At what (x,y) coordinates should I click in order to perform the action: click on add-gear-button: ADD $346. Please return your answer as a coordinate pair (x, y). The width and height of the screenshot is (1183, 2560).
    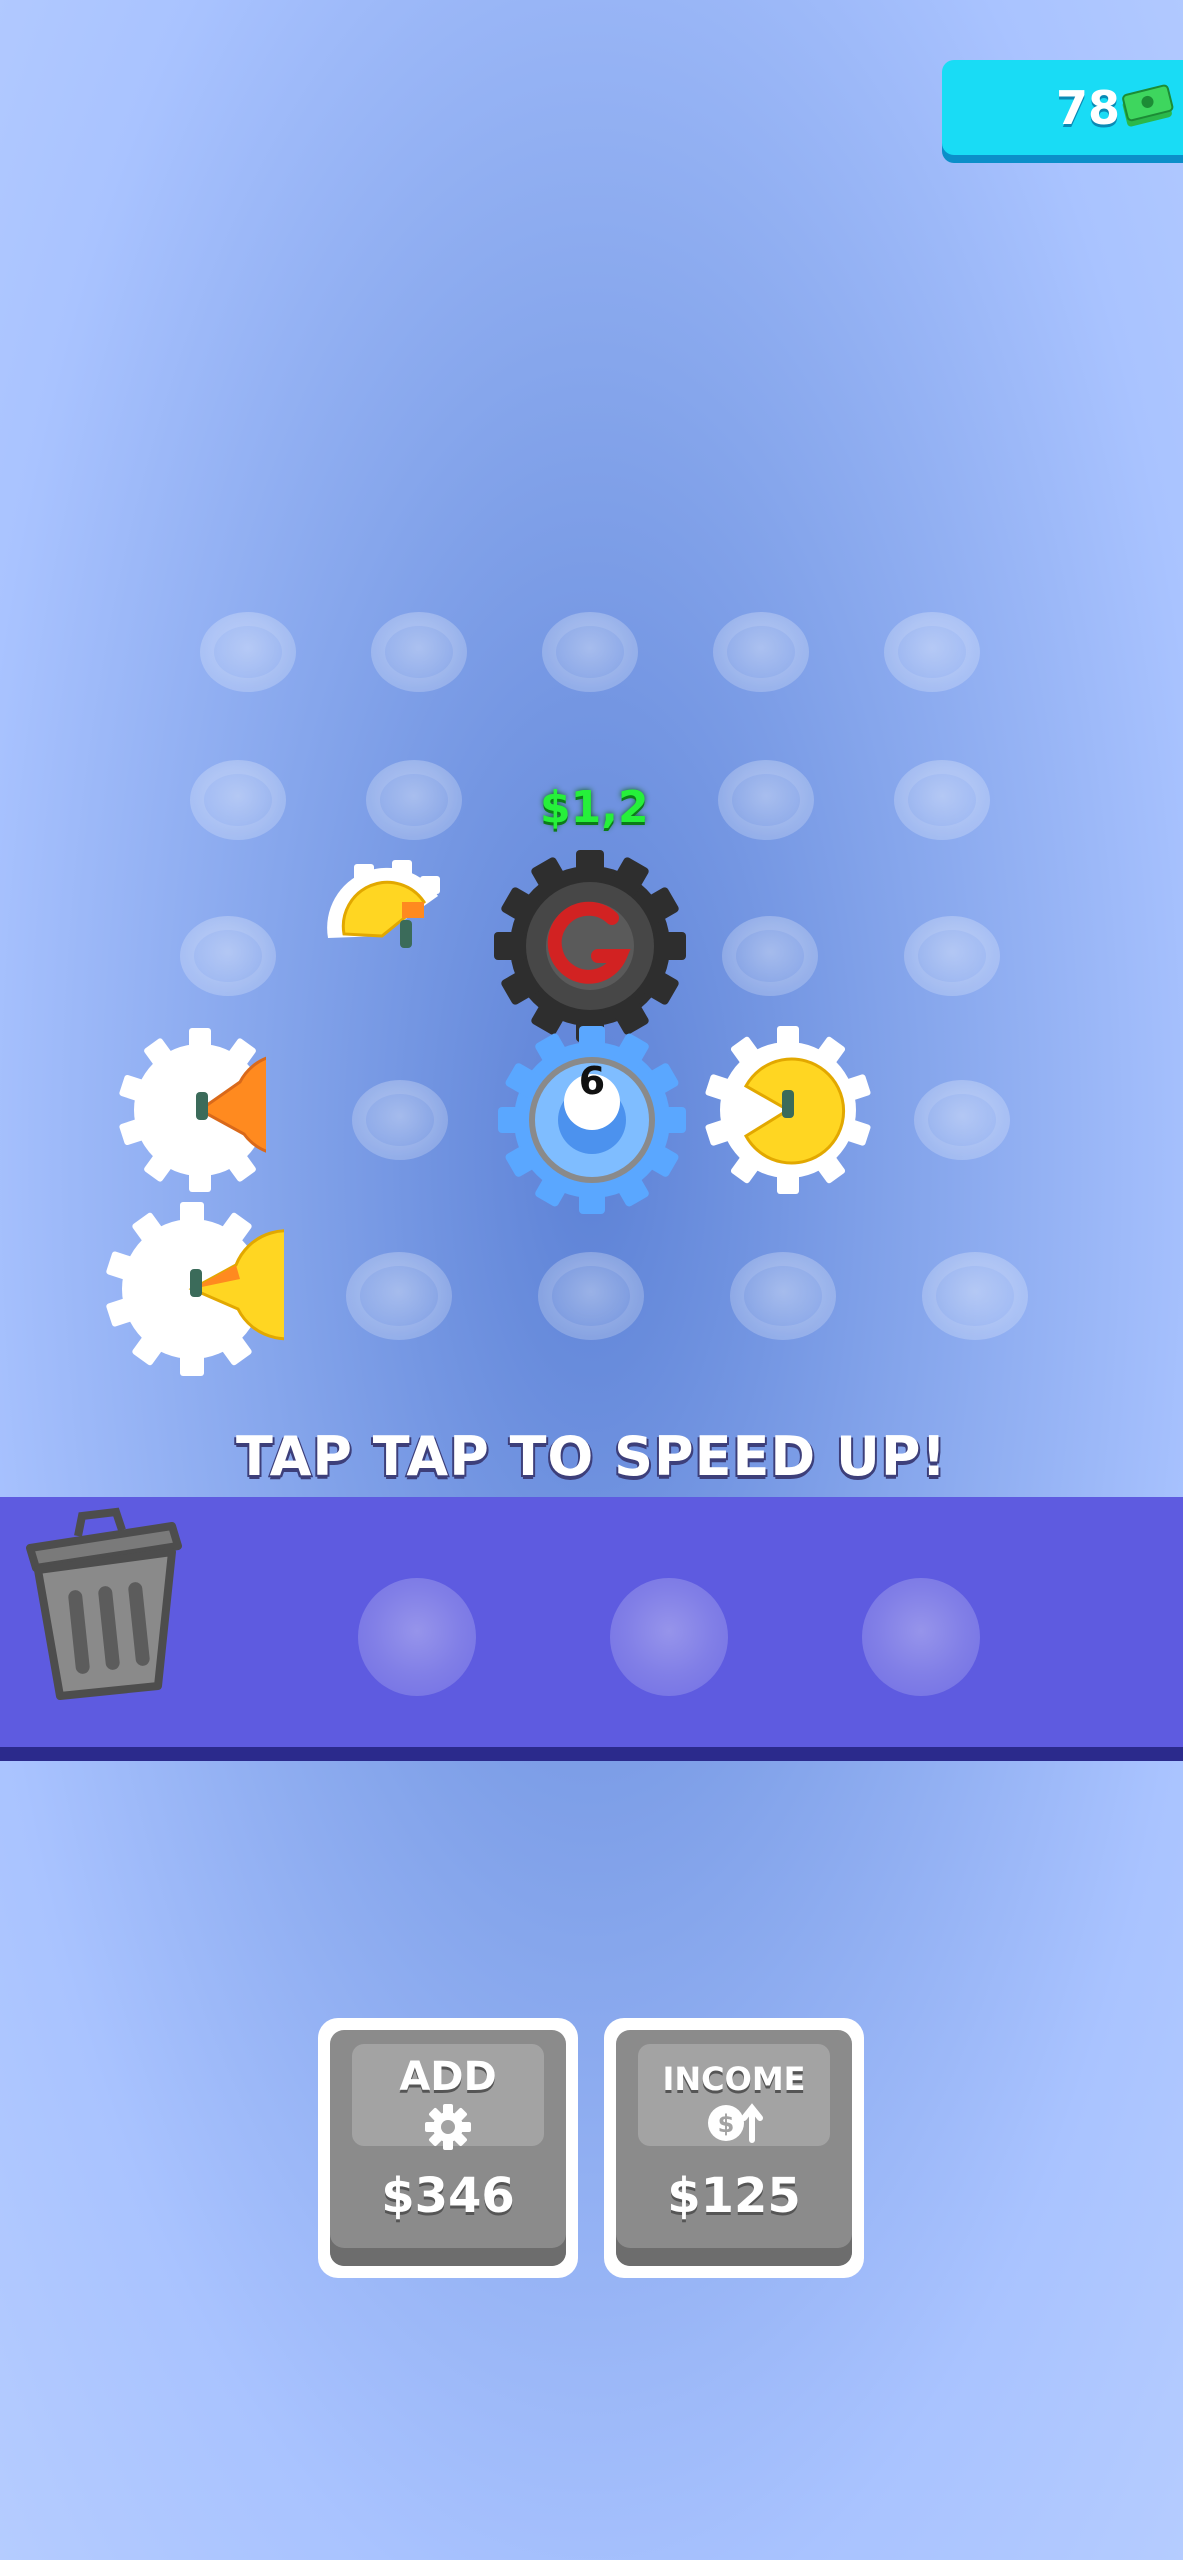
    Looking at the image, I should click on (448, 2148).